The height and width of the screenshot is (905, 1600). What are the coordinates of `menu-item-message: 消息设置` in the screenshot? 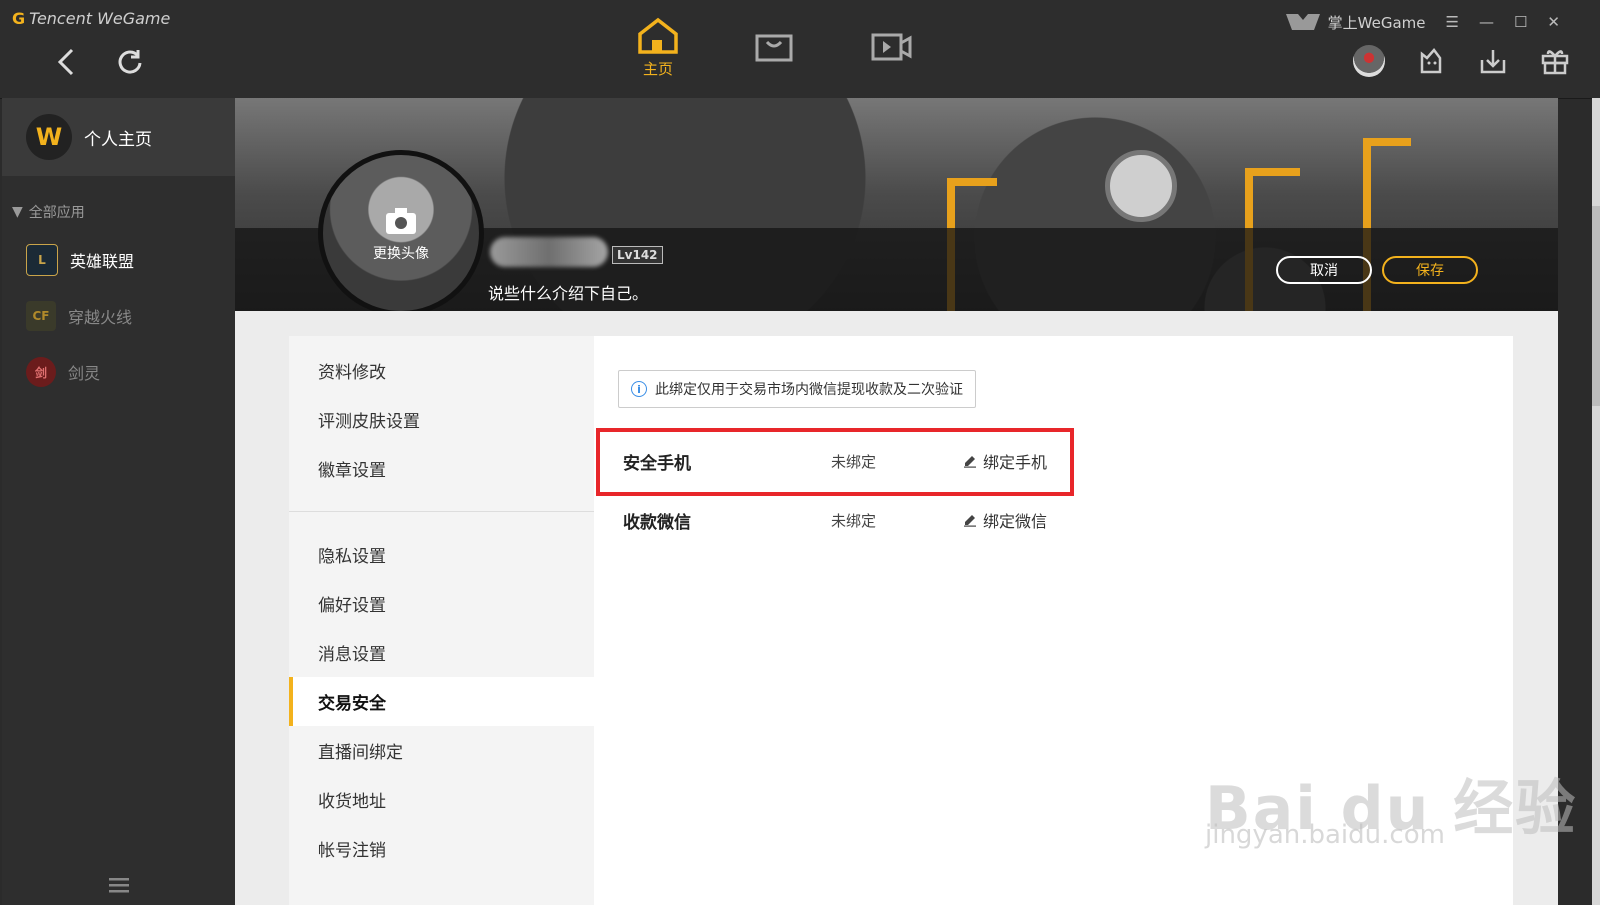 It's located at (441, 652).